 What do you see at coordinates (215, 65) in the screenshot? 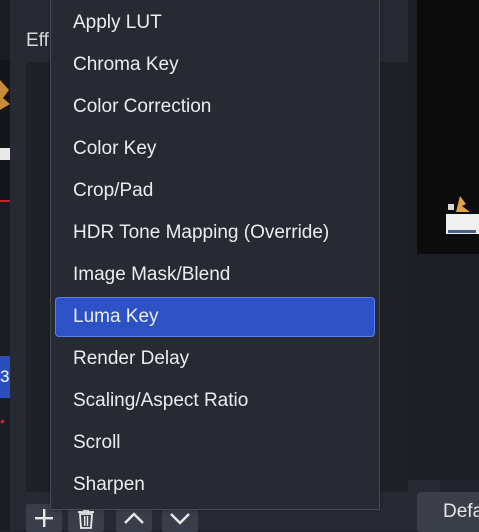
I see `menu-item-chroma-key: Chroma Key` at bounding box center [215, 65].